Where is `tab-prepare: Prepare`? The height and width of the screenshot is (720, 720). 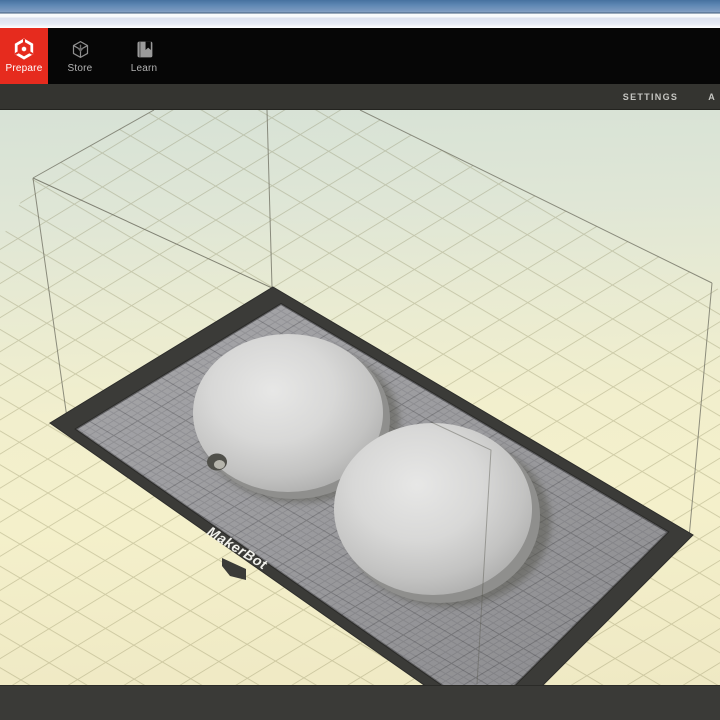 tab-prepare: Prepare is located at coordinates (24, 56).